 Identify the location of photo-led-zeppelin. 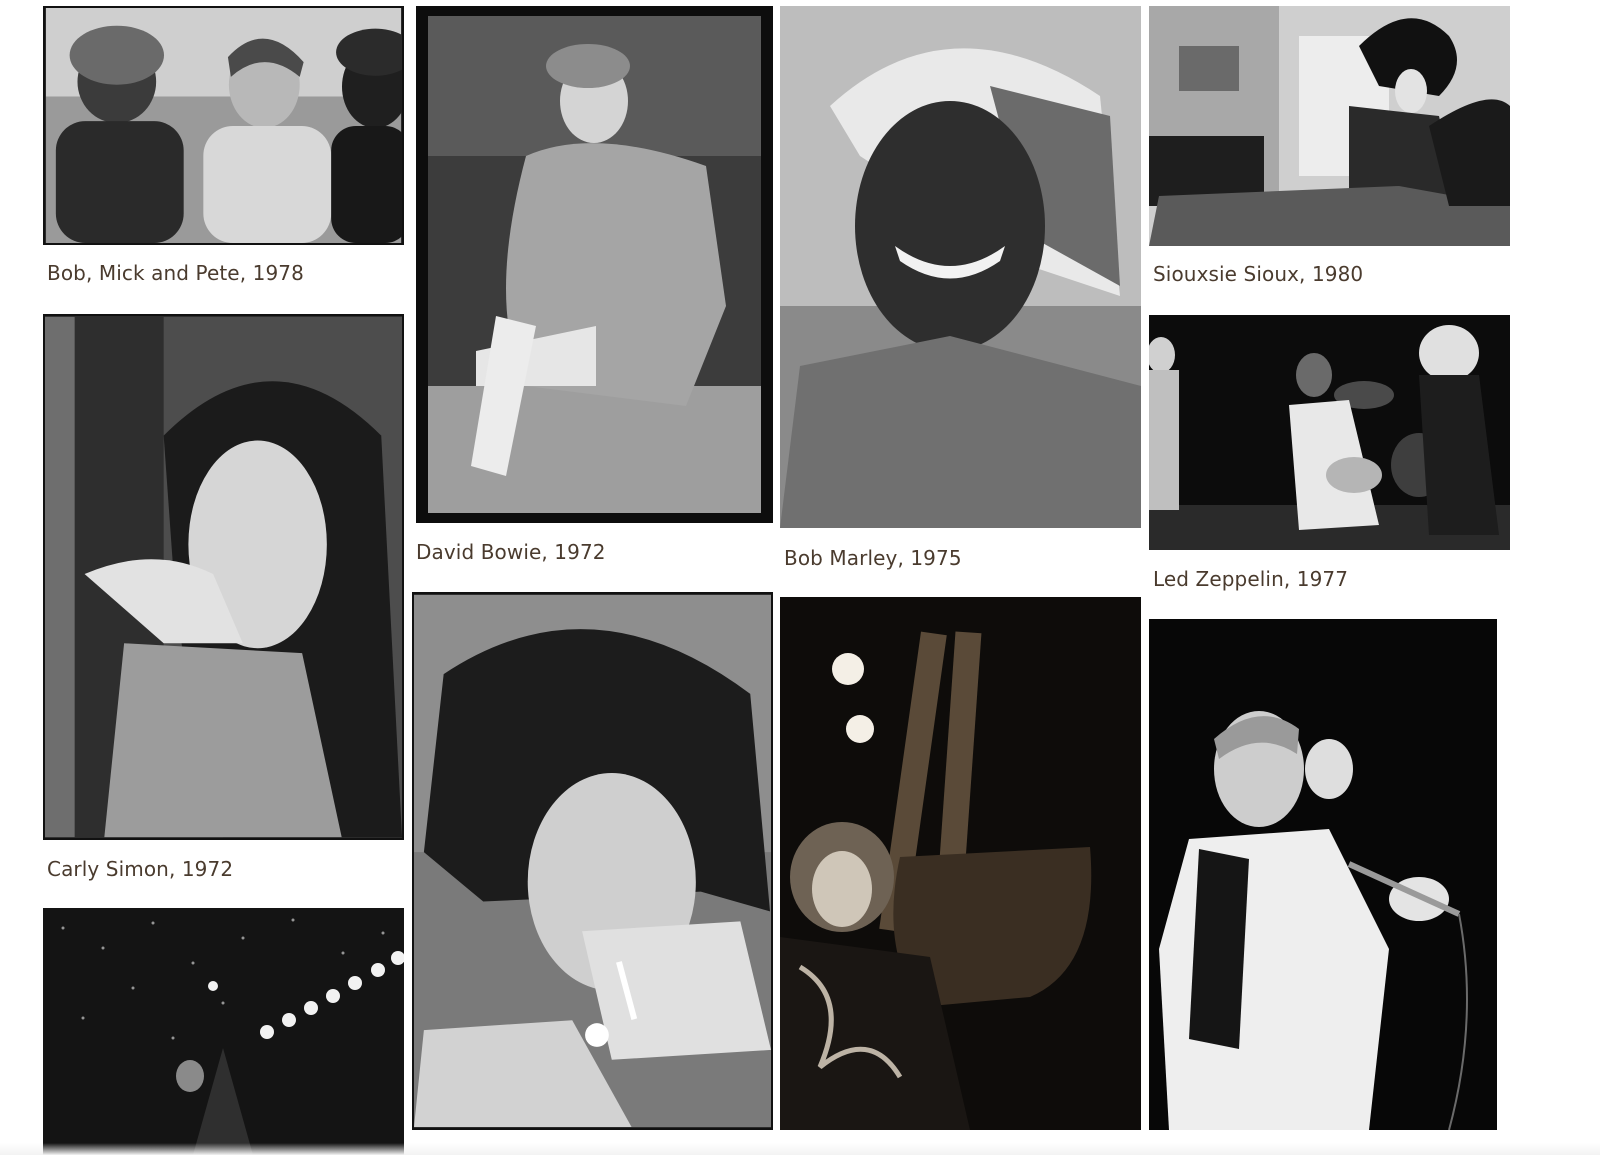
(1329, 432).